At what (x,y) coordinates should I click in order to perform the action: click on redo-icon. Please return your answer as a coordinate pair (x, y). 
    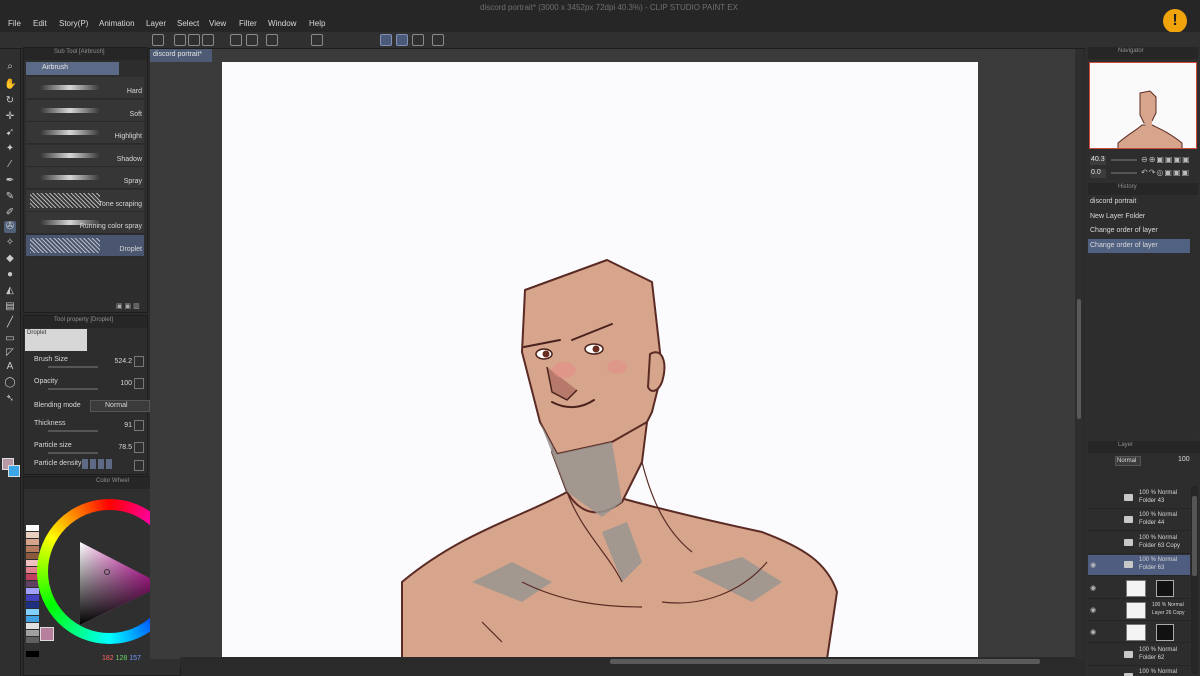
    Looking at the image, I should click on (252, 40).